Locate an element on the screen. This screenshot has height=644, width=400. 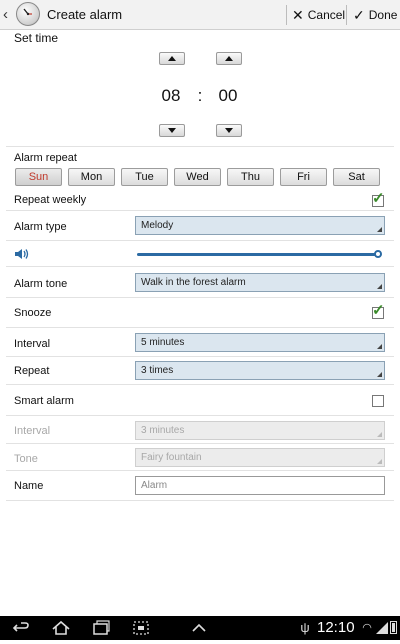
chevron-up-icon is located at coordinates (199, 628).